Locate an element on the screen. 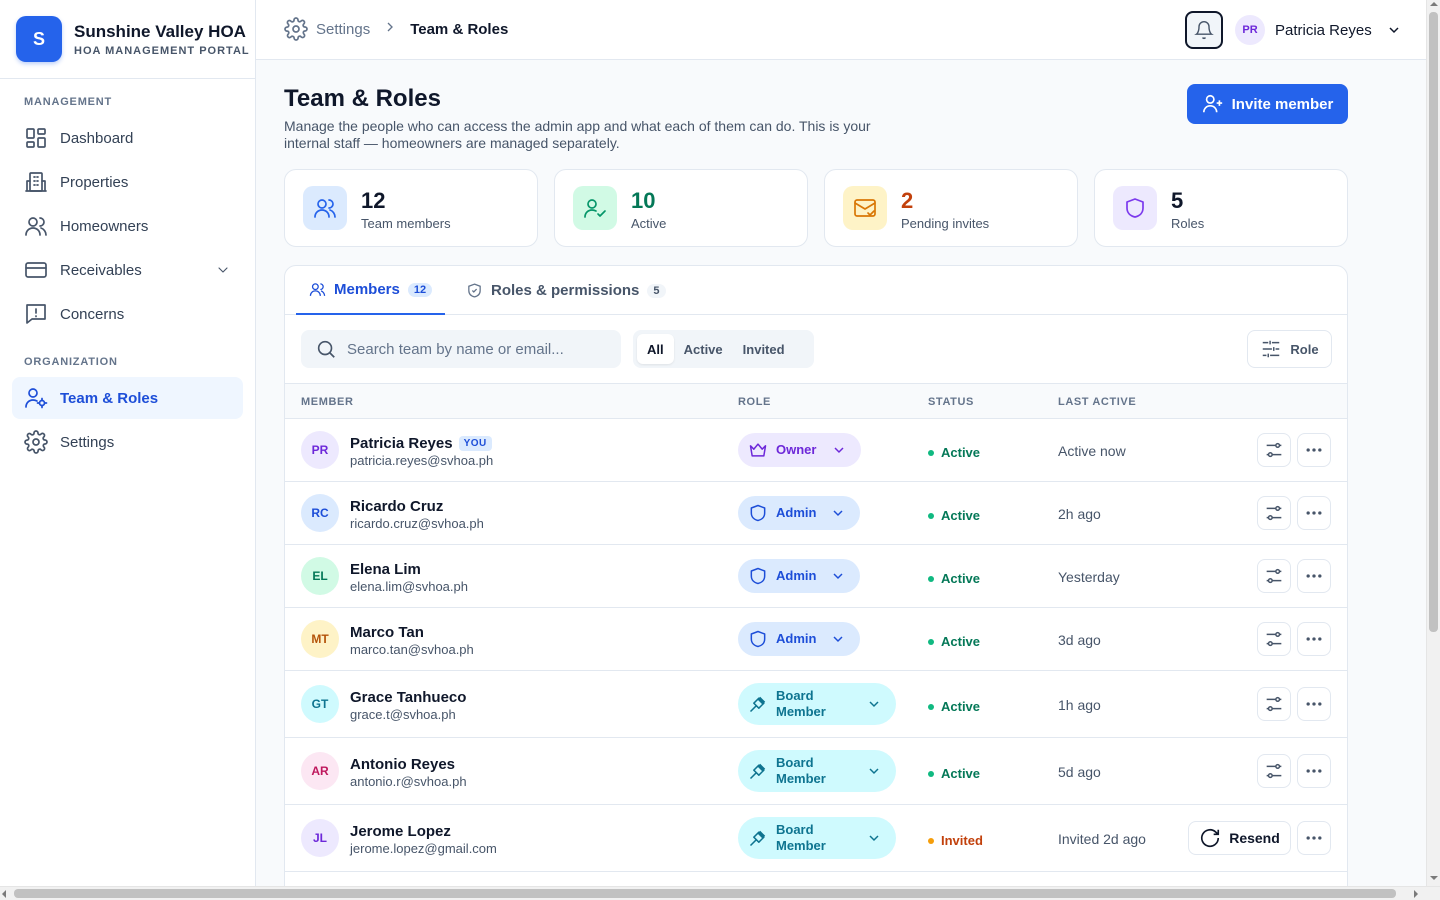  role-filter-label: Role is located at coordinates (1304, 349).